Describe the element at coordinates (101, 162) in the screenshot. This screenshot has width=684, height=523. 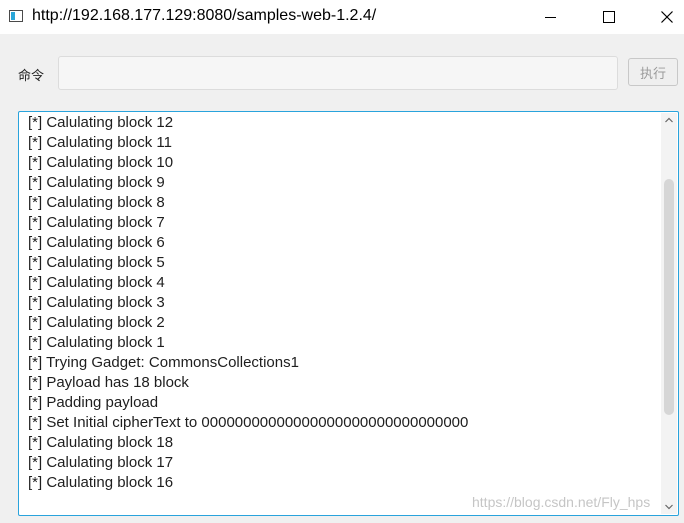
I see `output-line: [*] Calulating block 10` at that location.